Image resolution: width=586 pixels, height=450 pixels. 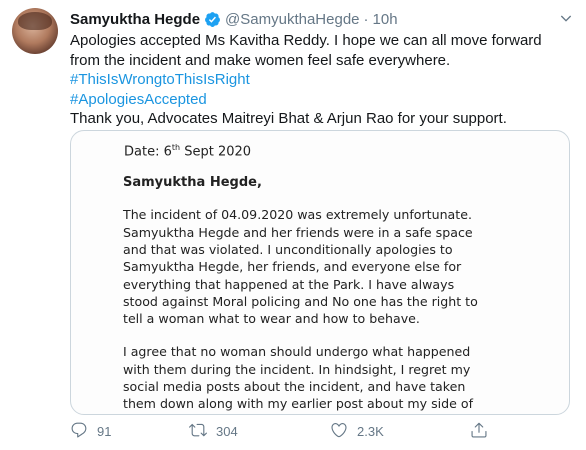 What do you see at coordinates (104, 431) in the screenshot?
I see `reply-count: 91` at bounding box center [104, 431].